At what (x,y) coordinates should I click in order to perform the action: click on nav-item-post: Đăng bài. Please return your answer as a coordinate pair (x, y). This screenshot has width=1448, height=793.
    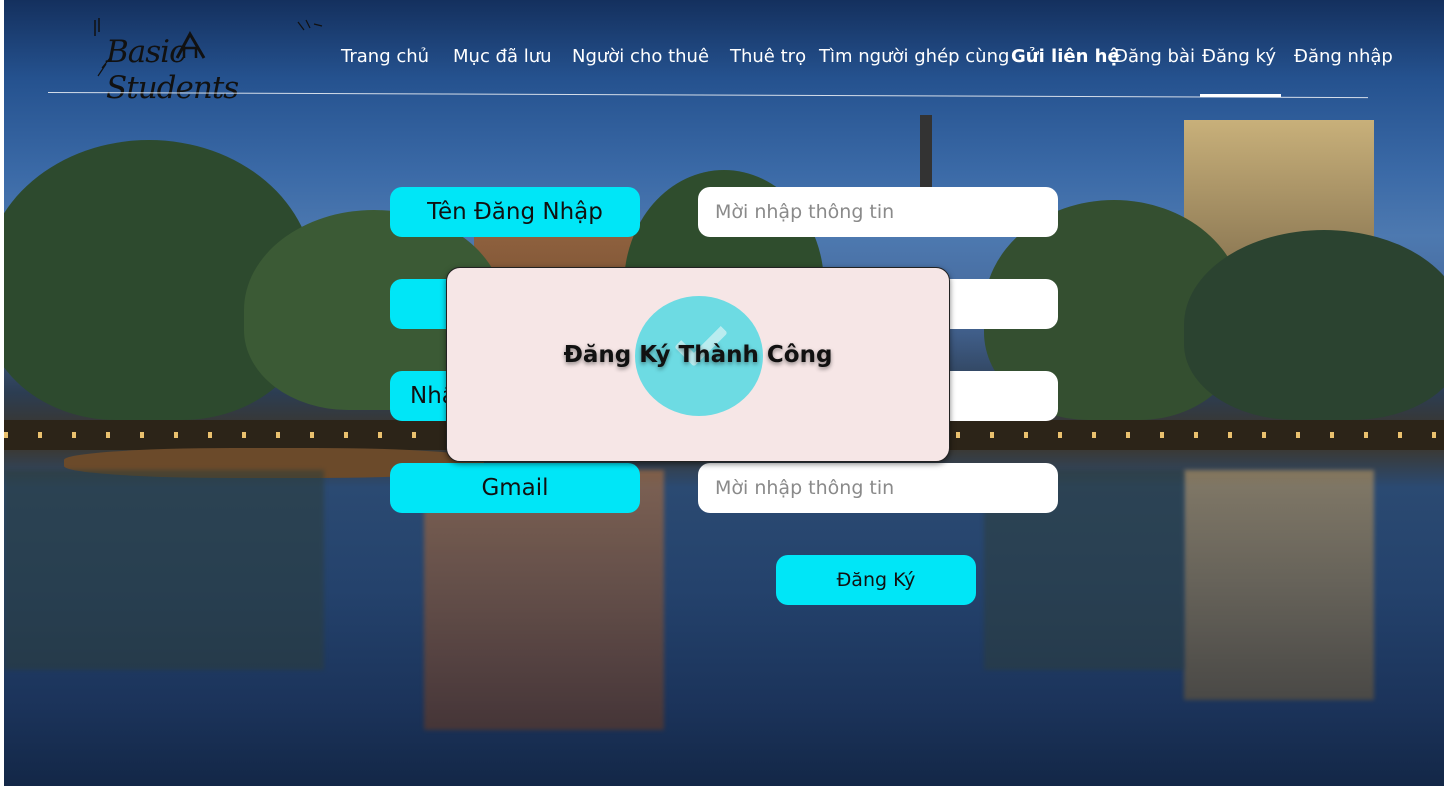
    Looking at the image, I should click on (1154, 56).